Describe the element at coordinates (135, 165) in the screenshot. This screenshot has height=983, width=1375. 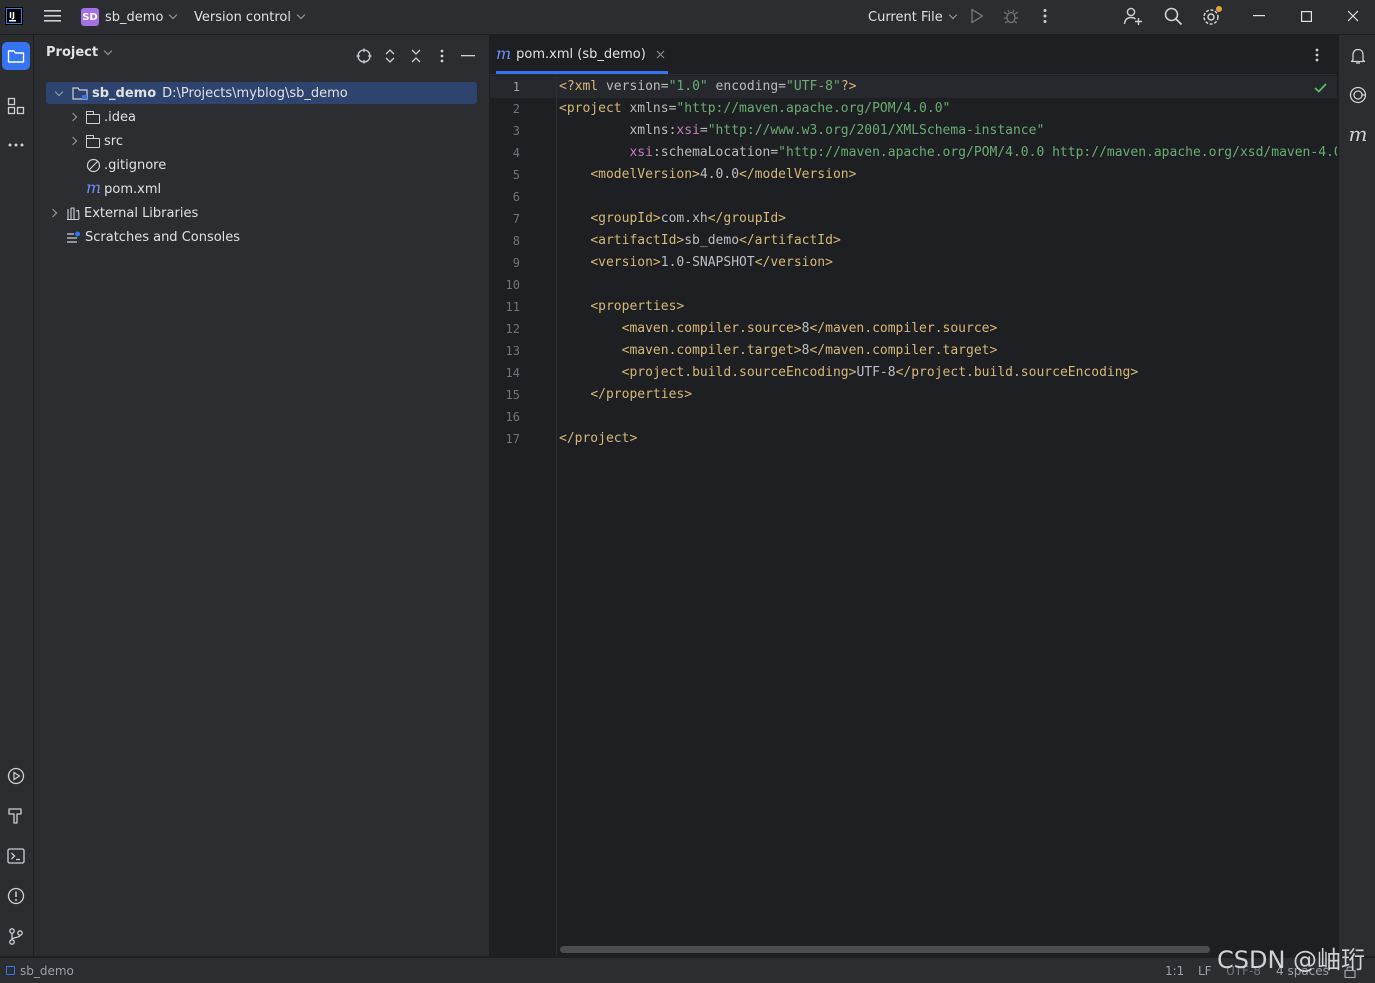
I see `tree-item-label: .gitignore` at that location.